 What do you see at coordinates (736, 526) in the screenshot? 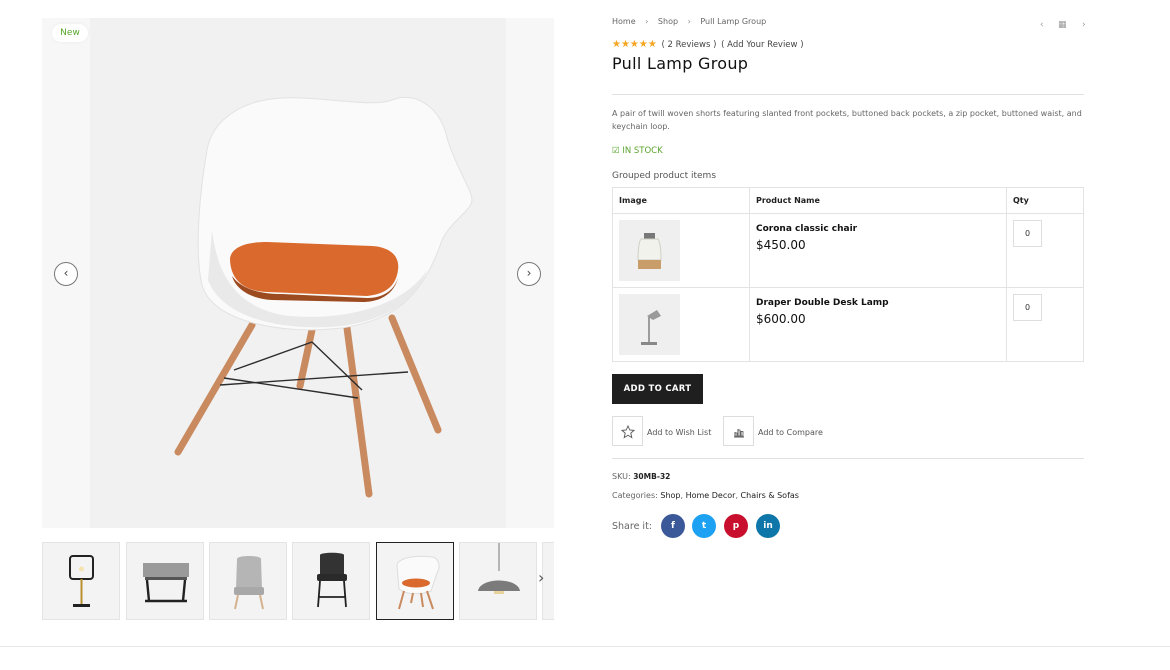
I see `pinterest-icon: p` at bounding box center [736, 526].